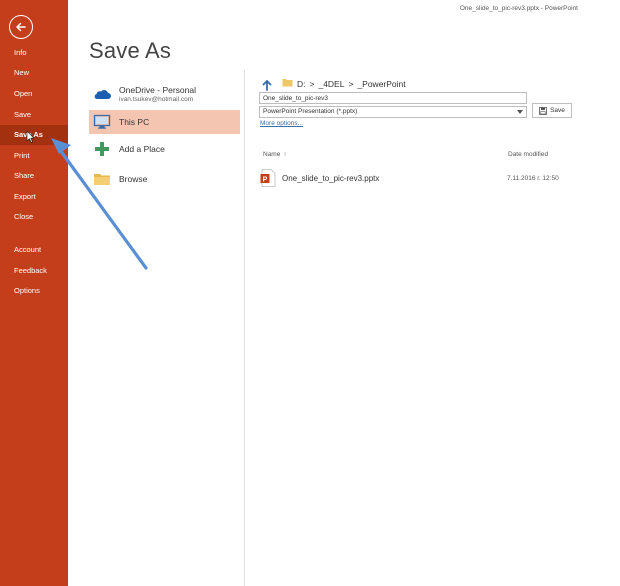 Image resolution: width=620 pixels, height=586 pixels. What do you see at coordinates (520, 112) in the screenshot?
I see `chevron-down-icon` at bounding box center [520, 112].